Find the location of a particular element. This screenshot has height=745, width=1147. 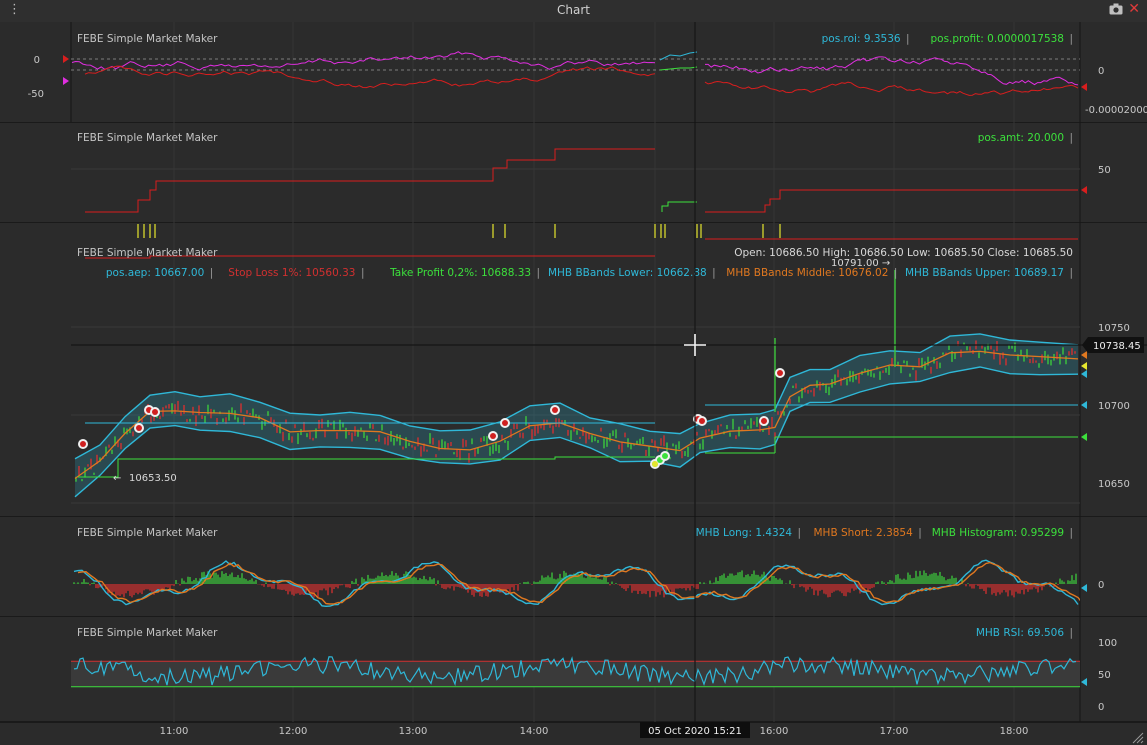

pane-legend: | pos.amt: 20.000 is located at coordinates (1025, 138).